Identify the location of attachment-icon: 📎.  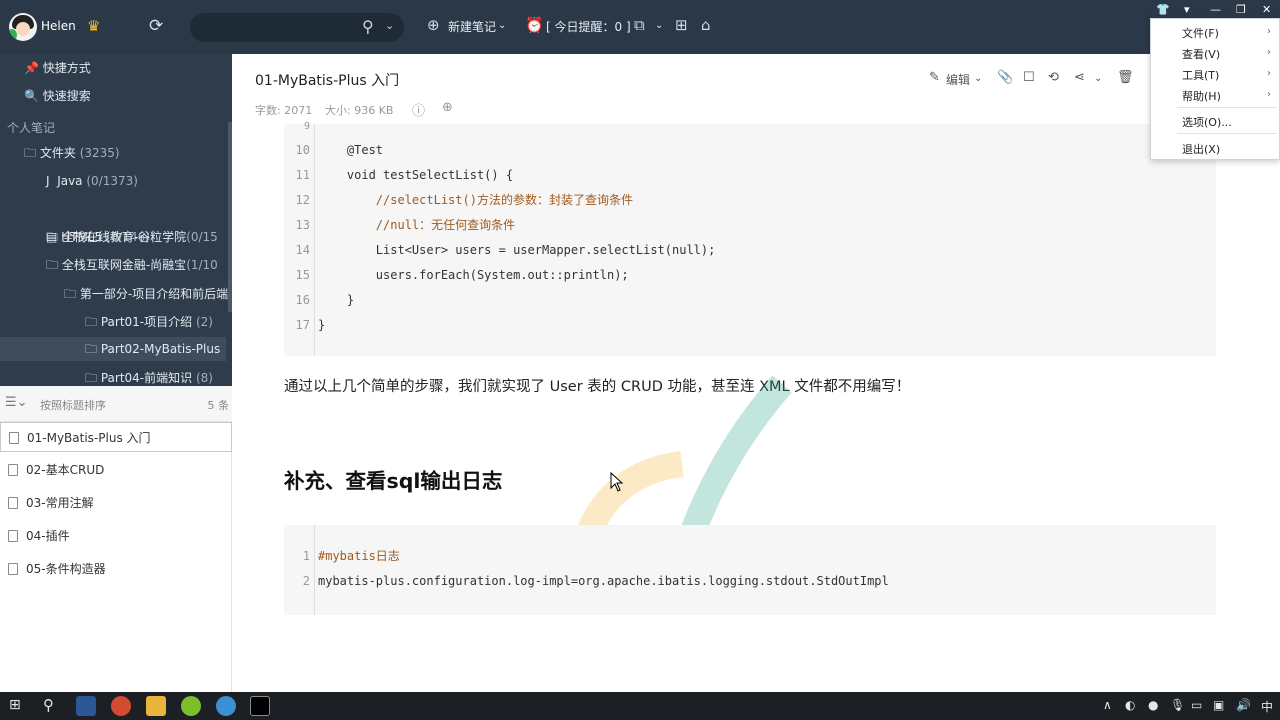
(1005, 77).